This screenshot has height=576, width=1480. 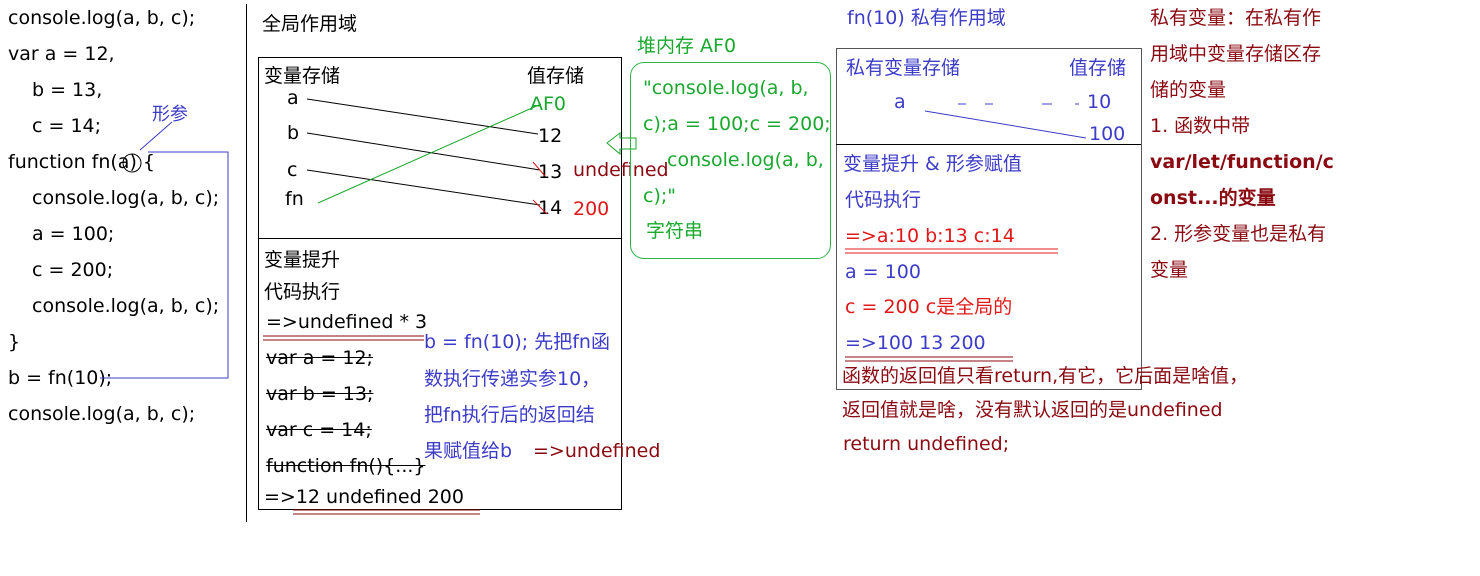 I want to click on link-private-a, so click(x=1005, y=124).